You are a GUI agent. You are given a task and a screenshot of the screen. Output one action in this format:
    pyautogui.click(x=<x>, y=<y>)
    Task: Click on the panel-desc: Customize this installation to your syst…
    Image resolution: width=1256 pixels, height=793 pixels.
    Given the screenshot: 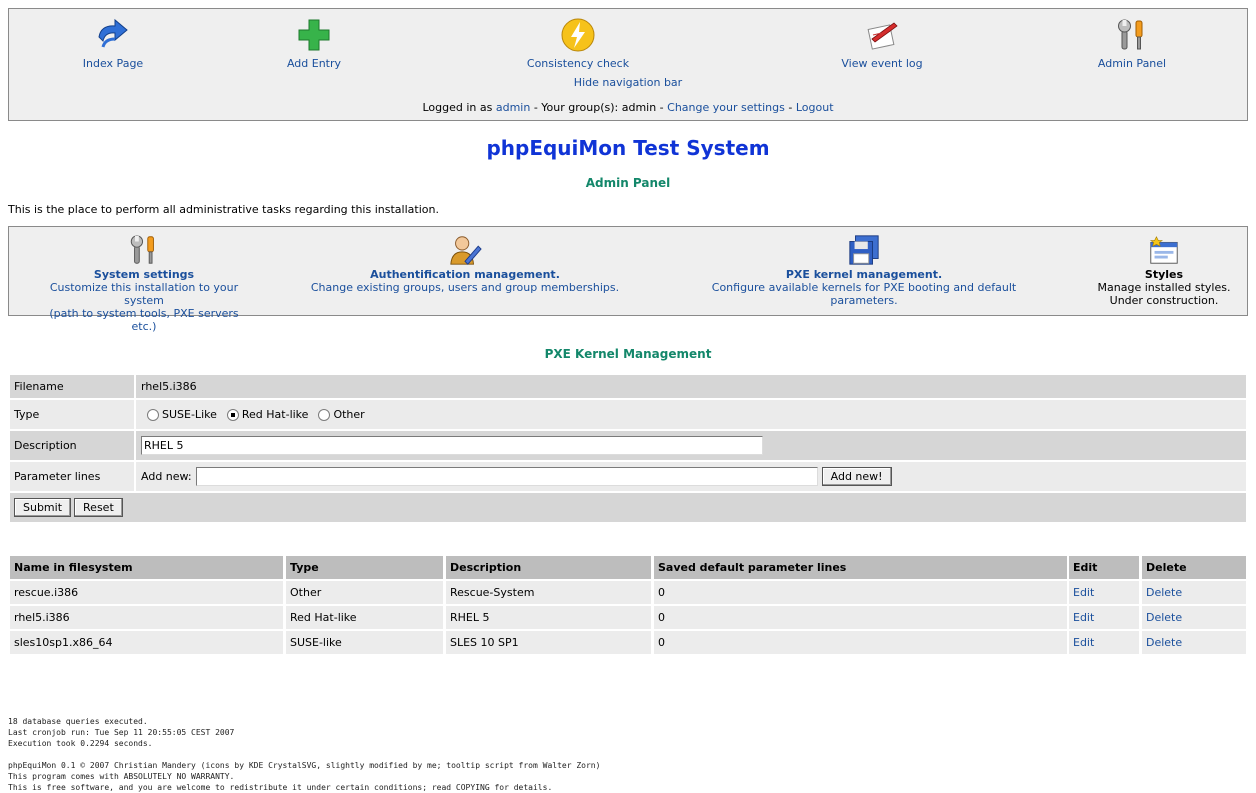 What is the action you would take?
    pyautogui.click(x=144, y=294)
    